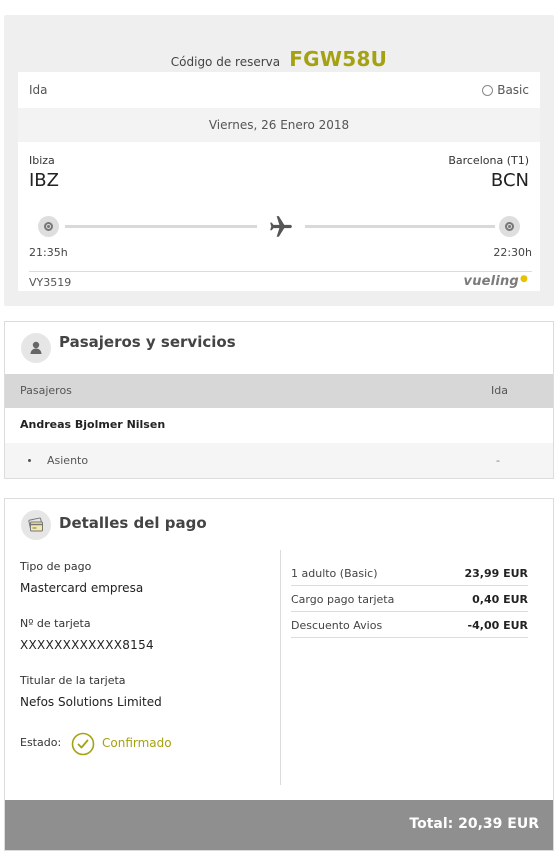 The image size is (556, 854). I want to click on arrival-time: 22:30h, so click(512, 252).